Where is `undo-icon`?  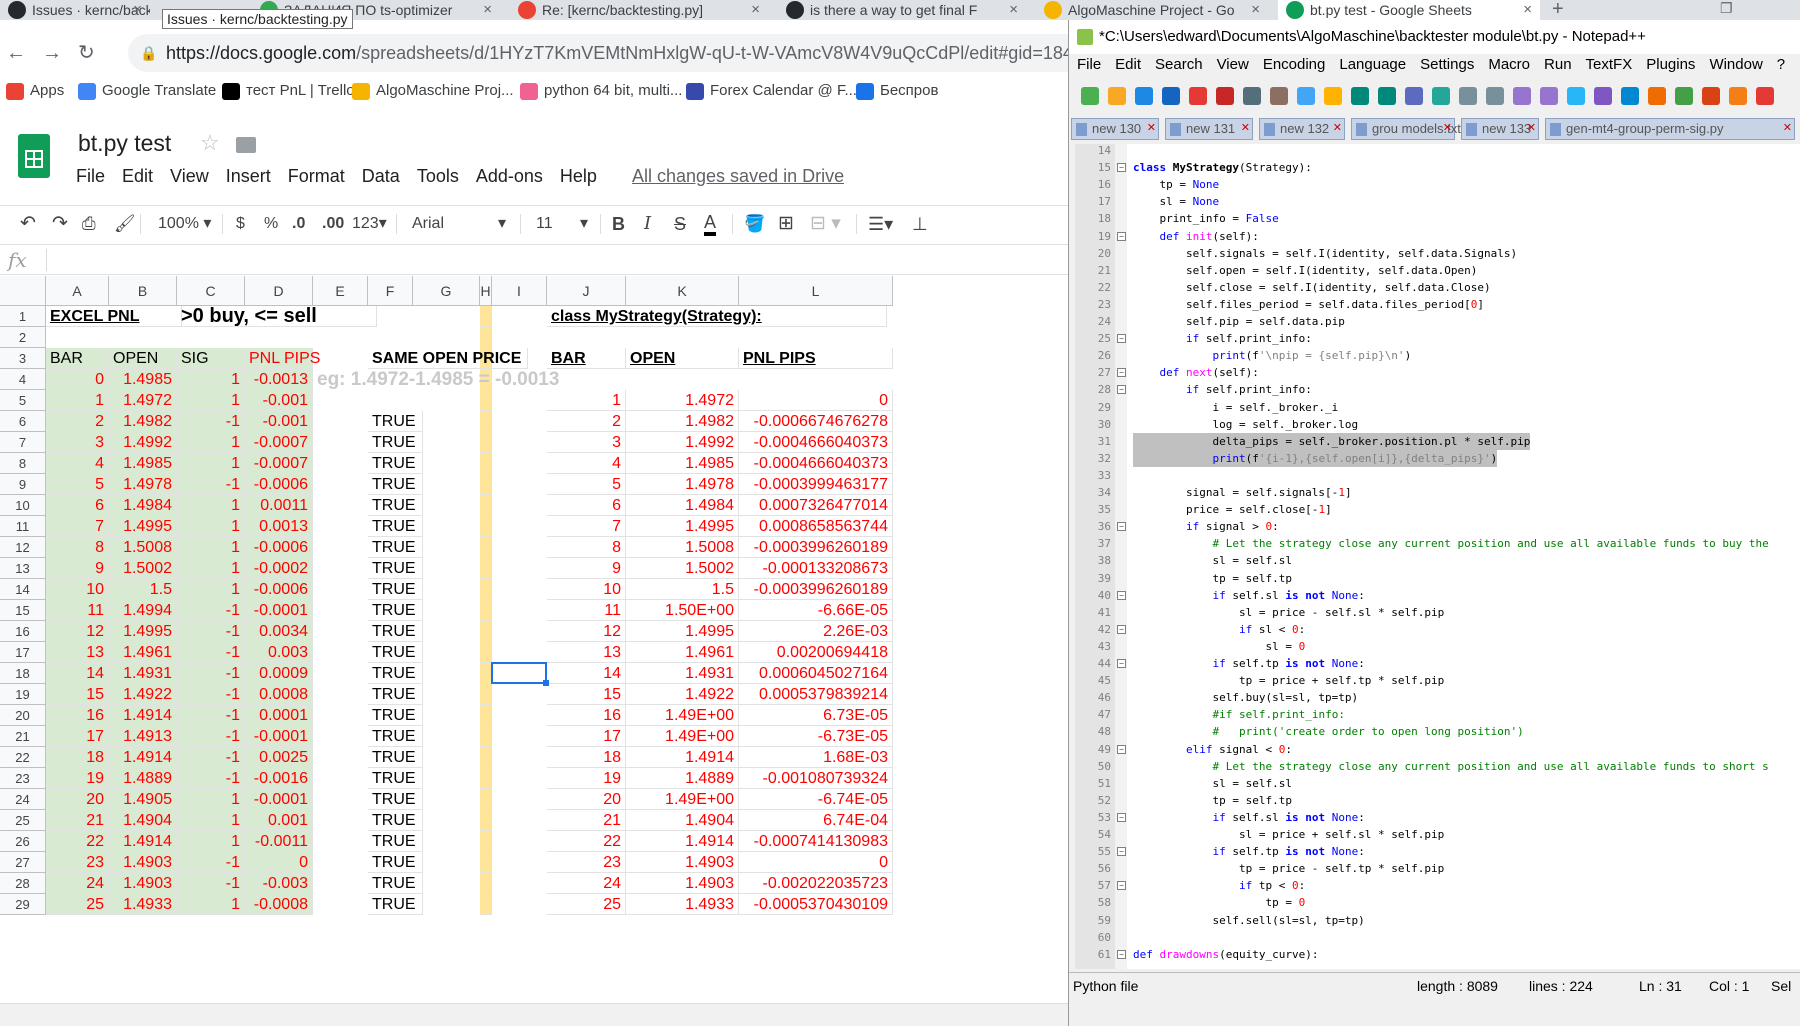
undo-icon is located at coordinates (1360, 96).